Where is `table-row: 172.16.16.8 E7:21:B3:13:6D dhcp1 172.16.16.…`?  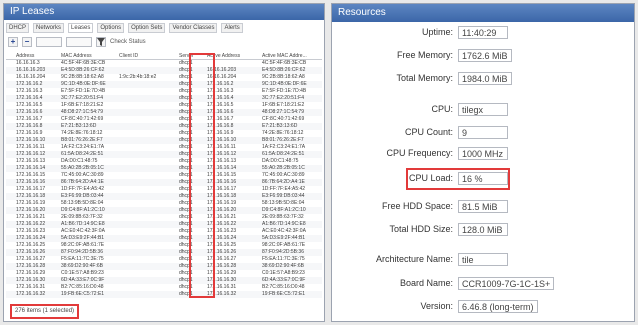 table-row: 172.16.16.8 E7:21:B3:13:6D dhcp1 172.16.16.… is located at coordinates (164, 126).